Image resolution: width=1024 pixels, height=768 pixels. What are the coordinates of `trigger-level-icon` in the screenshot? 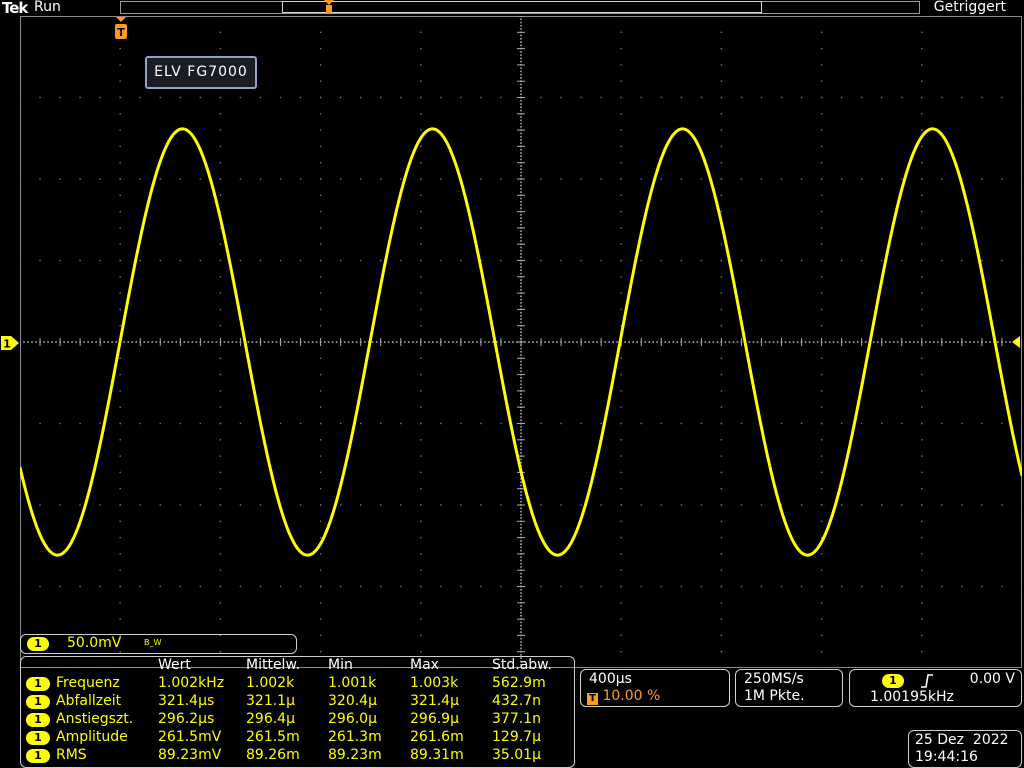 It's located at (1015, 342).